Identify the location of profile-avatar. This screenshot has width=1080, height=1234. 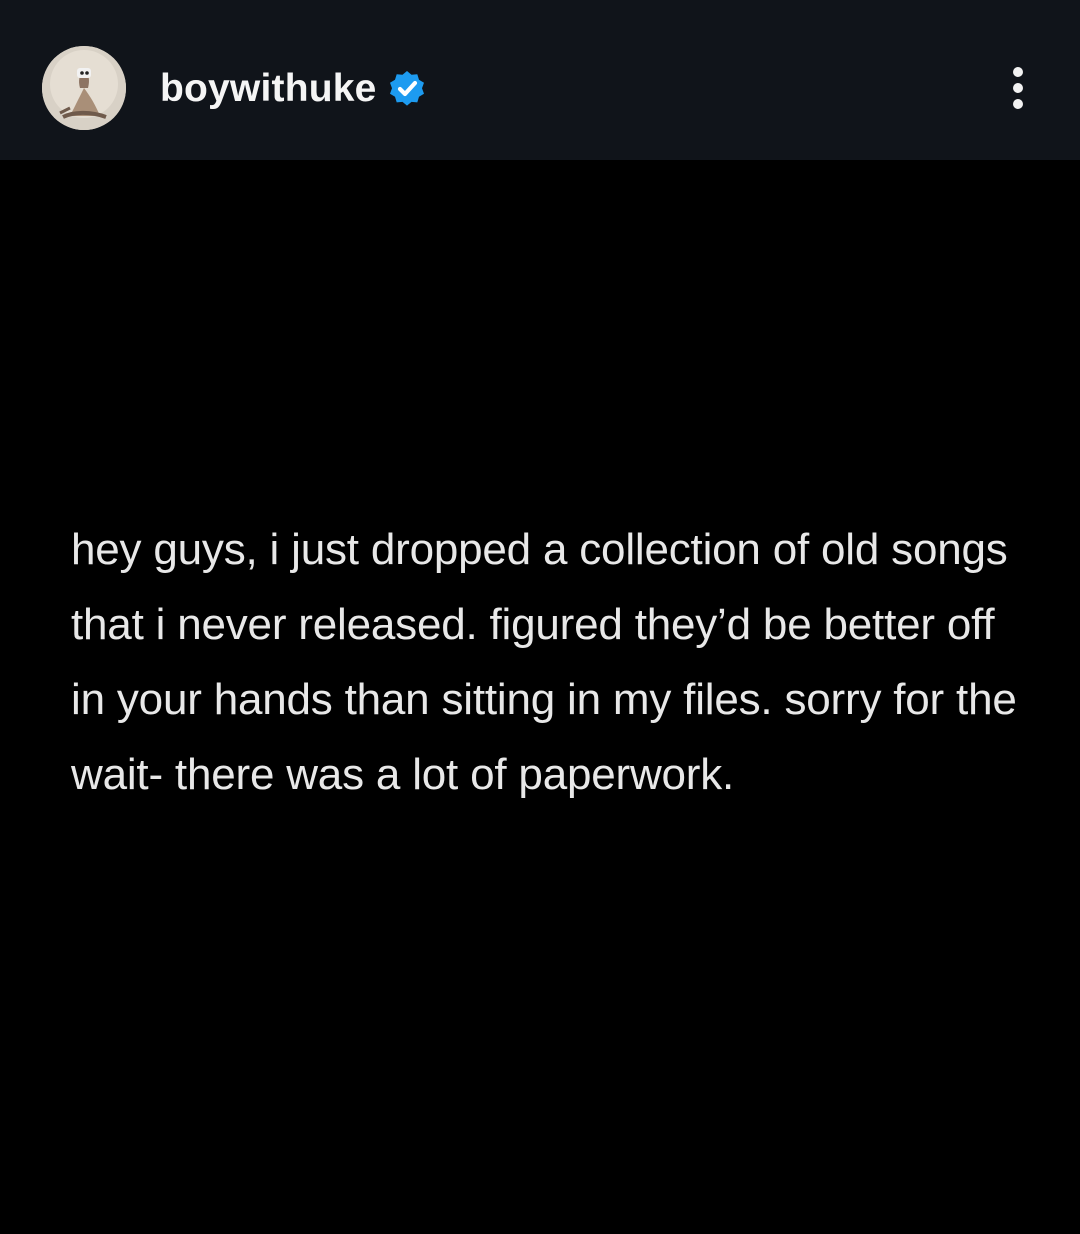
(84, 88).